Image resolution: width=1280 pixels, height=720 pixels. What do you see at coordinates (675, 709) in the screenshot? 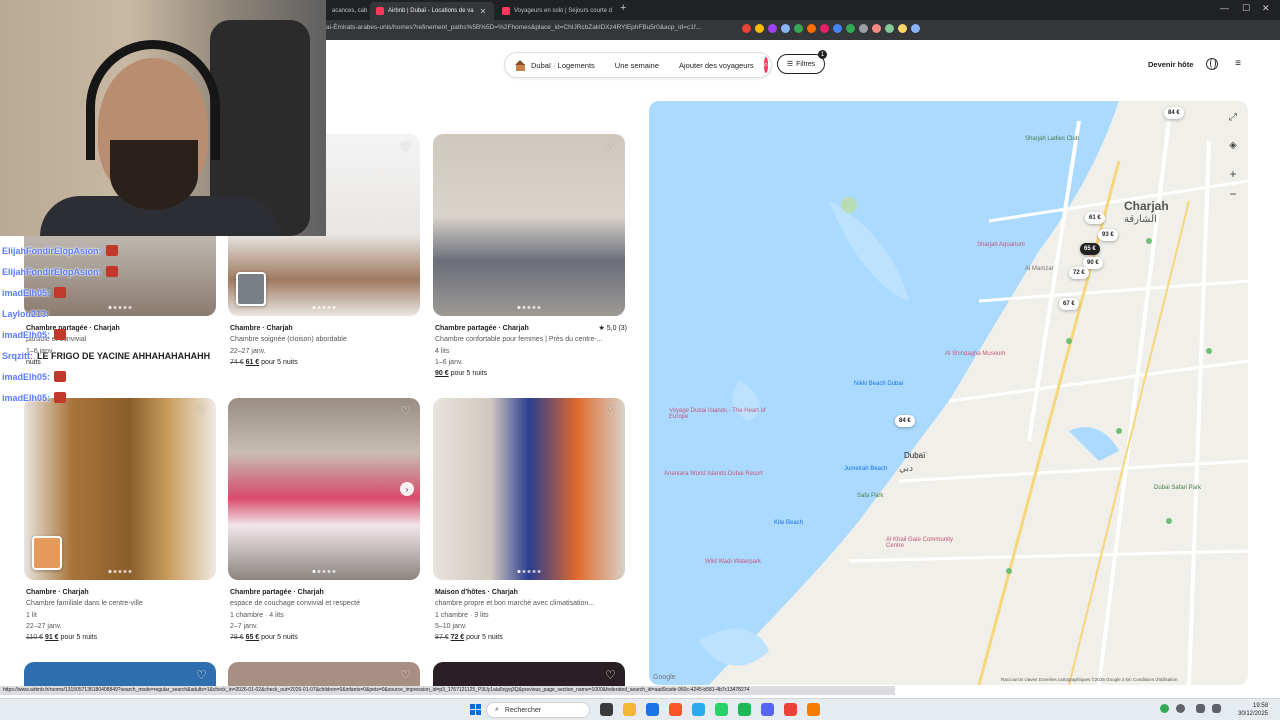
I see `brave-icon` at bounding box center [675, 709].